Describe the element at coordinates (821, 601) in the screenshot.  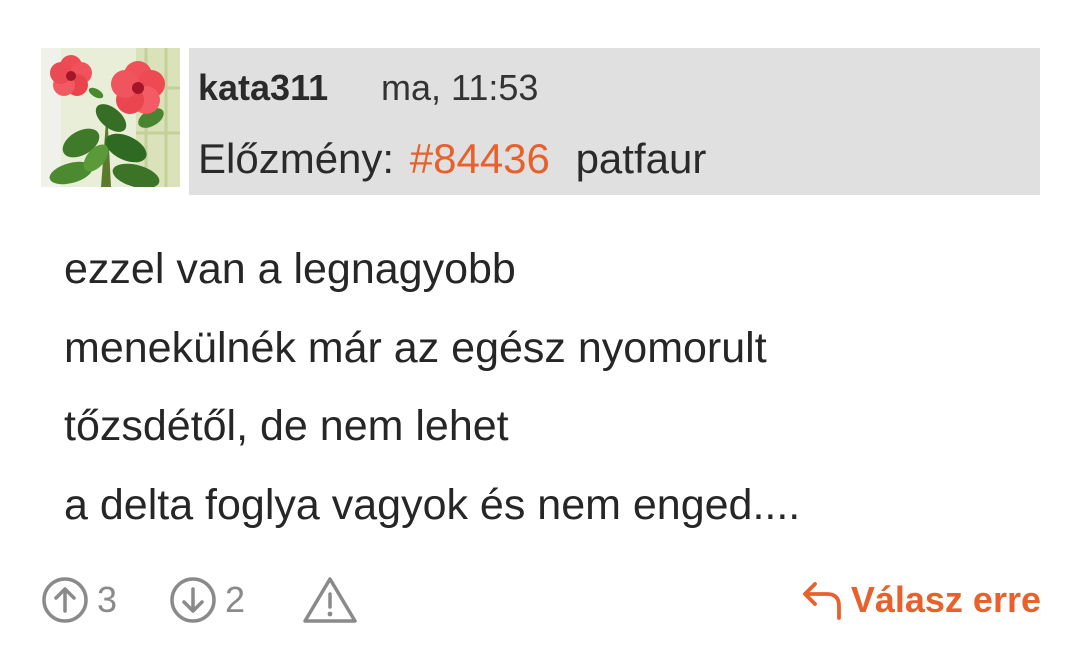
I see `reply-arrow-icon` at that location.